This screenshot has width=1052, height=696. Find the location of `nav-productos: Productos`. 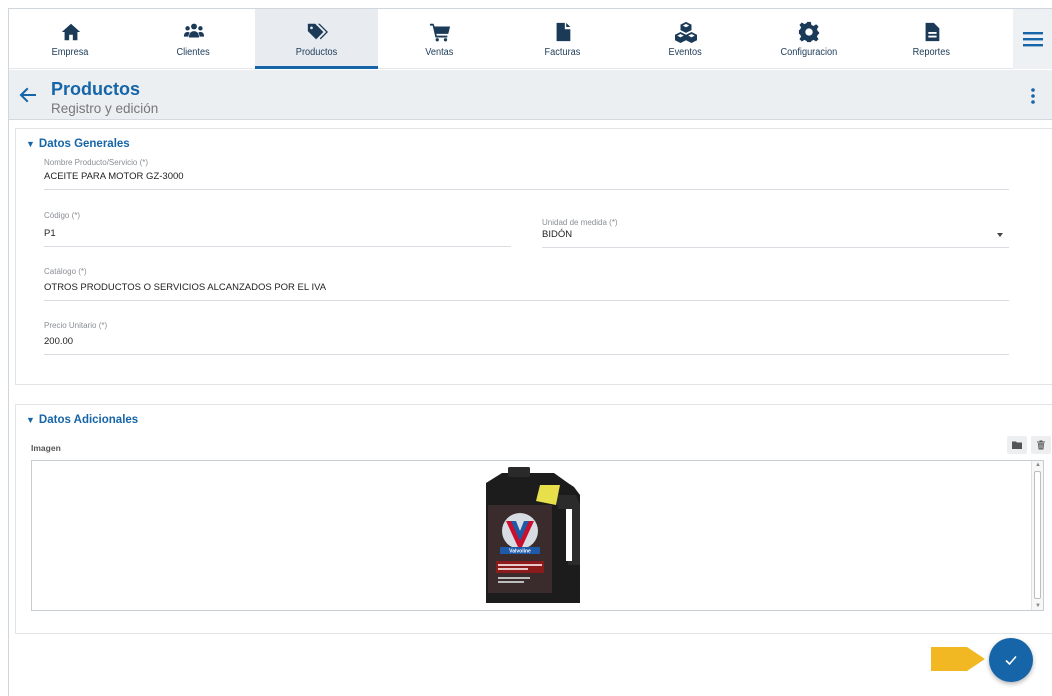

nav-productos: Productos is located at coordinates (316, 39).